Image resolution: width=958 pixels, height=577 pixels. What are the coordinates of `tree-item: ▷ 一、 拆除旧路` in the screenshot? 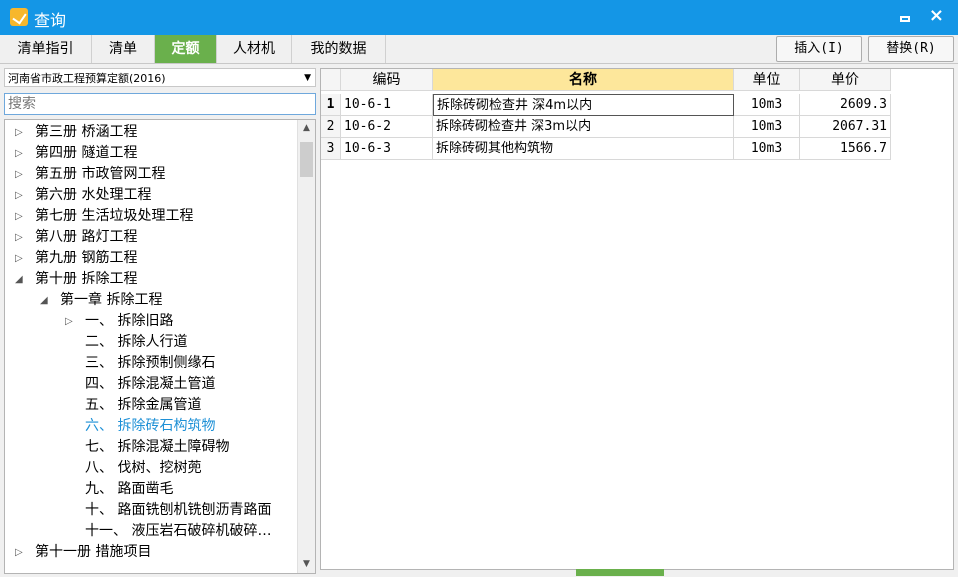 It's located at (119, 321).